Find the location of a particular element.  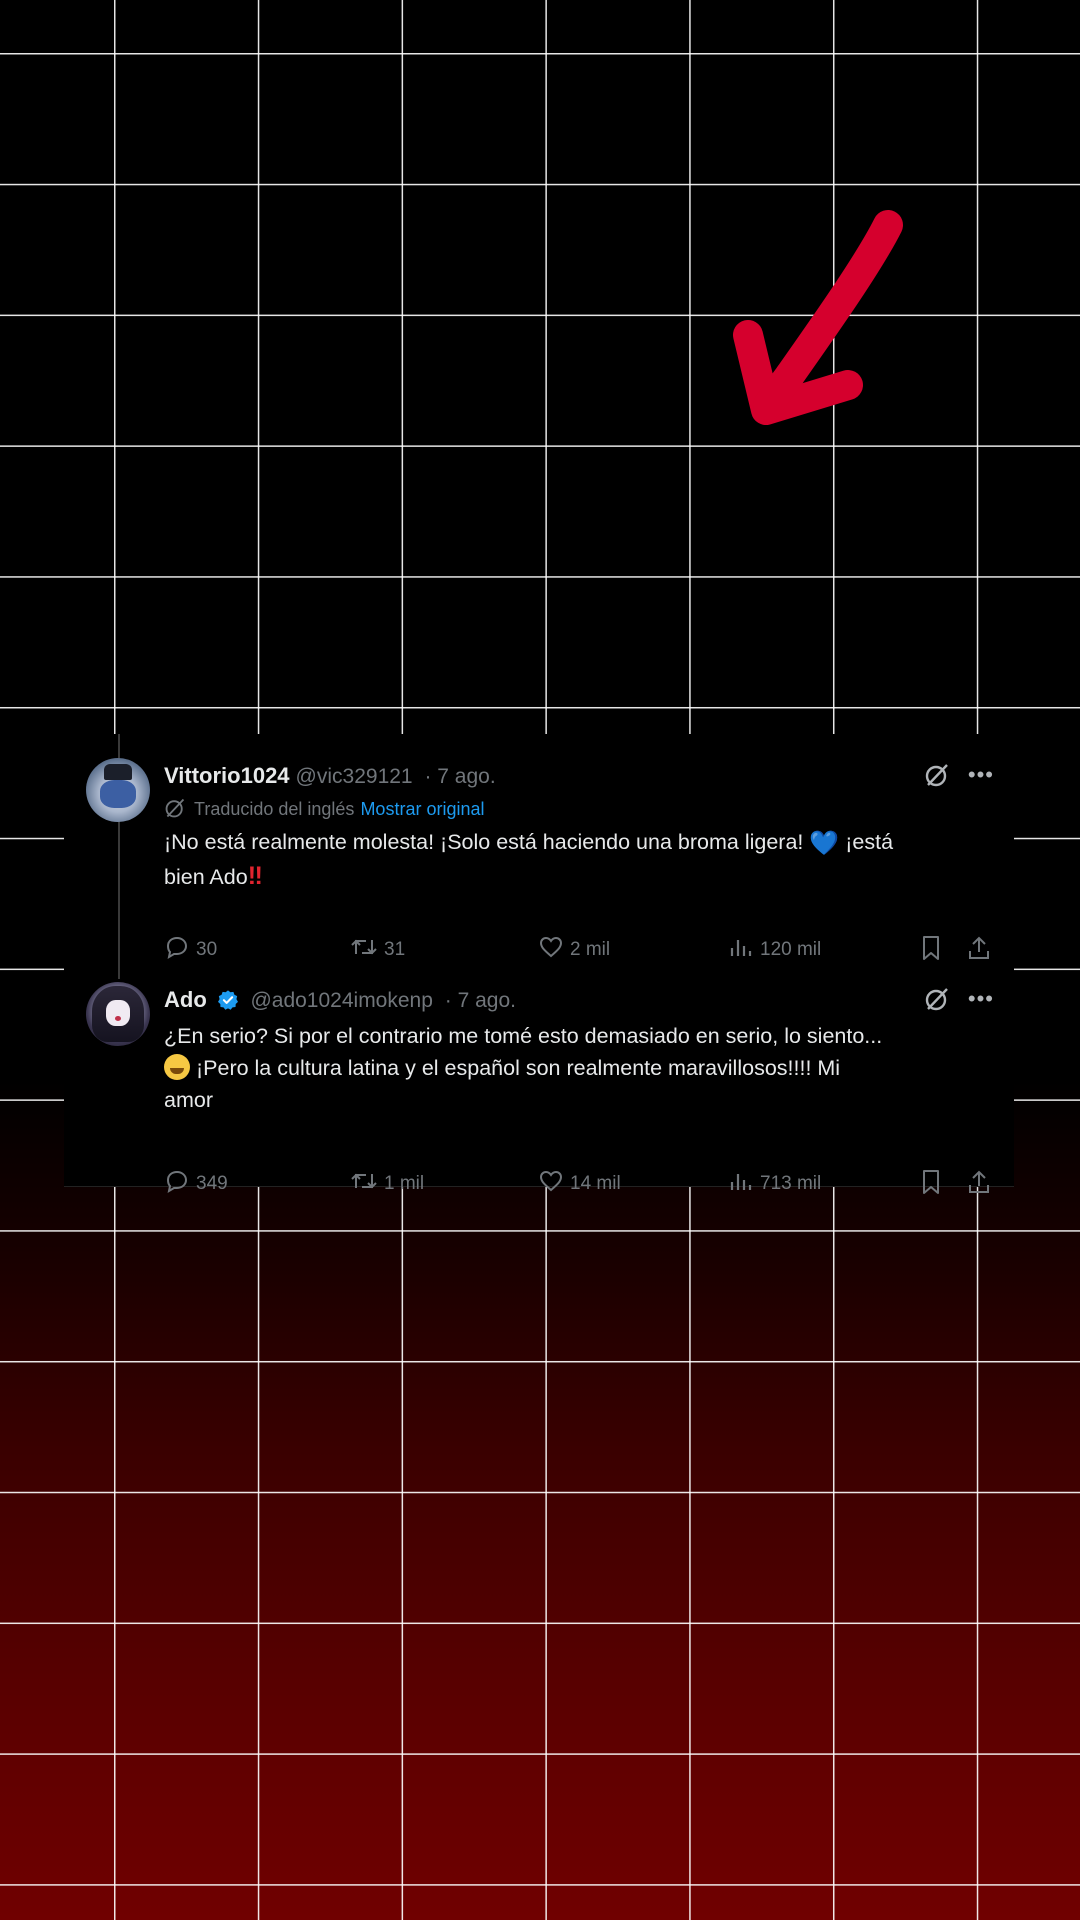

like-button: 2 mil is located at coordinates (574, 949).